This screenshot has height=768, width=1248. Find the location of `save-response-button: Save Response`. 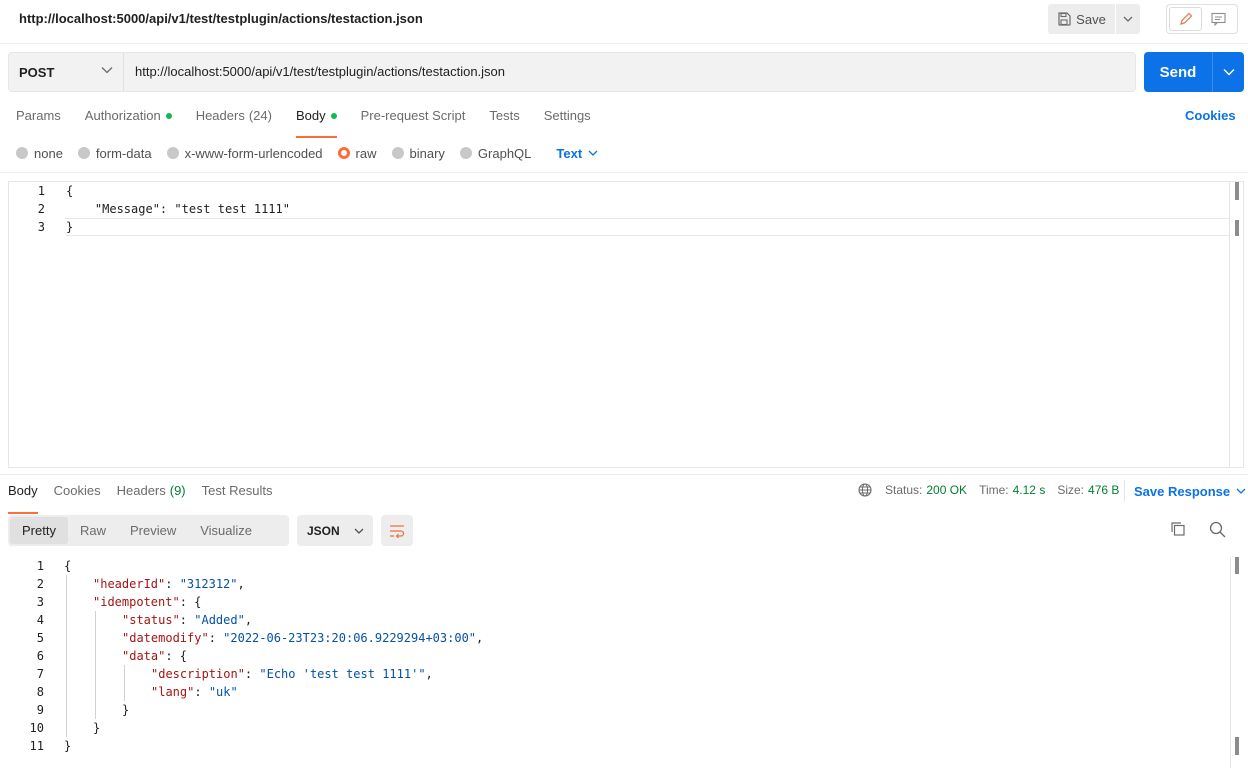

save-response-button: Save Response is located at coordinates (1185, 491).